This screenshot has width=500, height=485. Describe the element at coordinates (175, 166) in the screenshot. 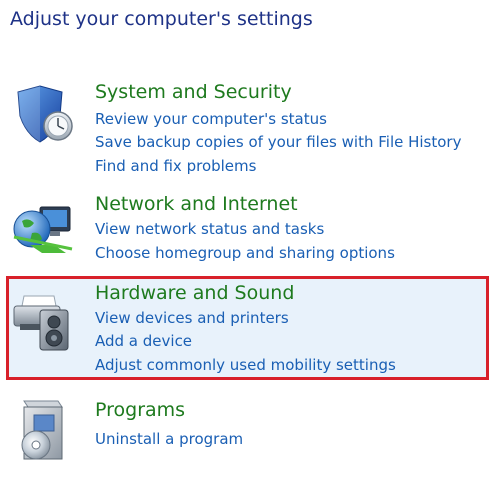

I see `link-find-fix-problems: Find and fix problems` at that location.